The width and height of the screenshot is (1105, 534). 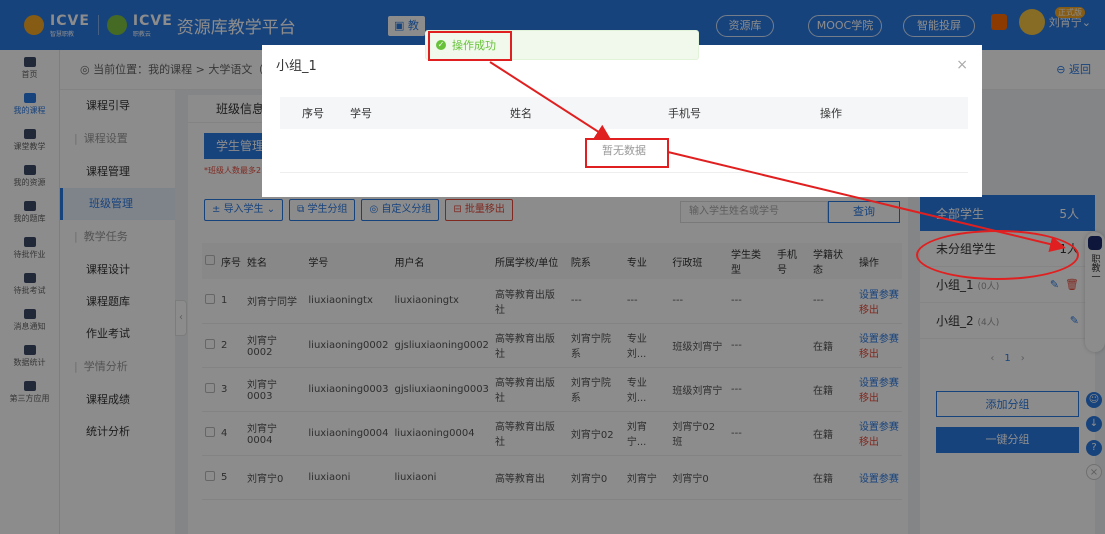 I want to click on annotation-box-empty, so click(x=627, y=153).